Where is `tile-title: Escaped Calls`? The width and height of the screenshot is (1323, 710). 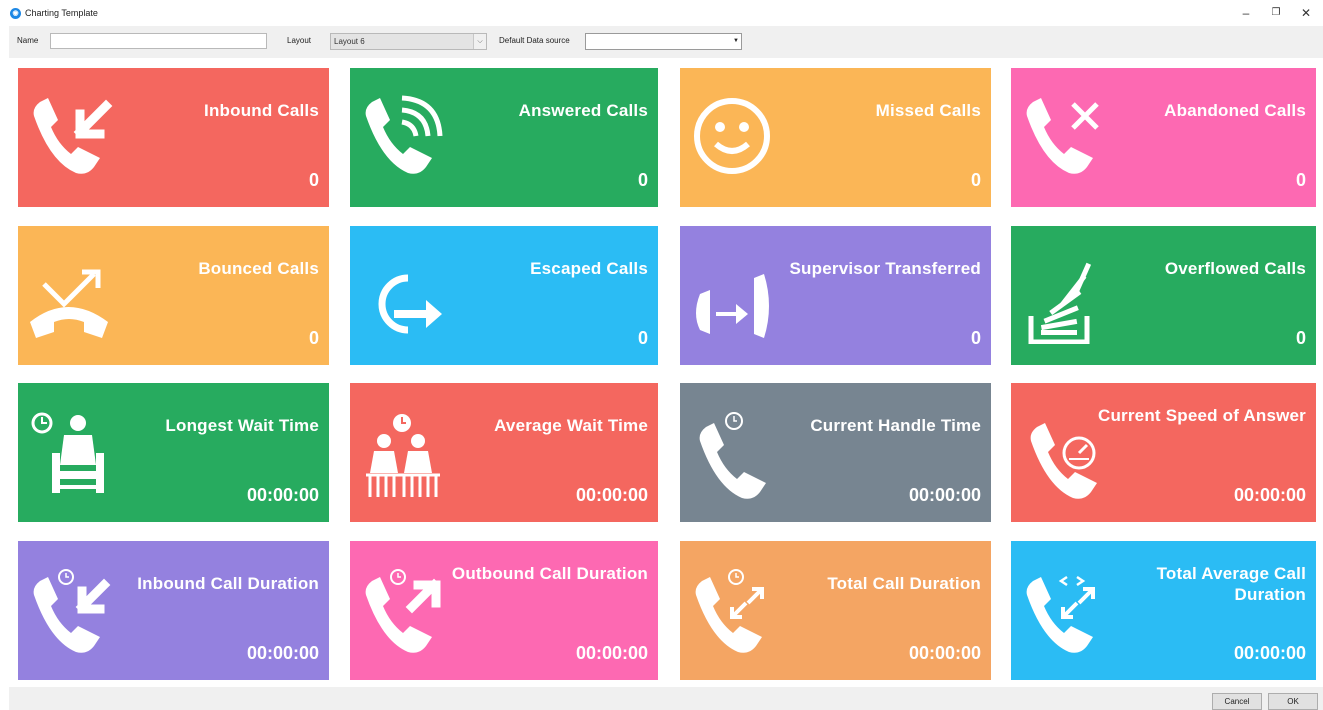
tile-title: Escaped Calls is located at coordinates (589, 268).